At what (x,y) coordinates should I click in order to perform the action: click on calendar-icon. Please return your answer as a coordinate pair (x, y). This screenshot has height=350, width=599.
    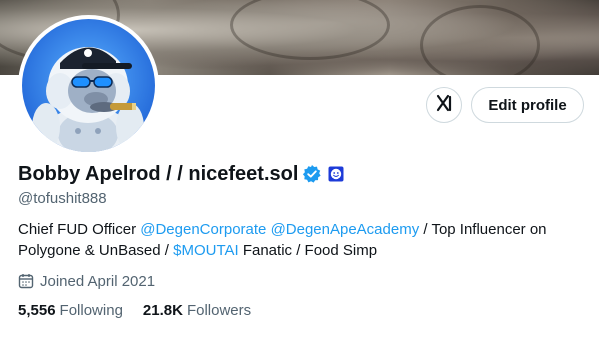
    Looking at the image, I should click on (26, 281).